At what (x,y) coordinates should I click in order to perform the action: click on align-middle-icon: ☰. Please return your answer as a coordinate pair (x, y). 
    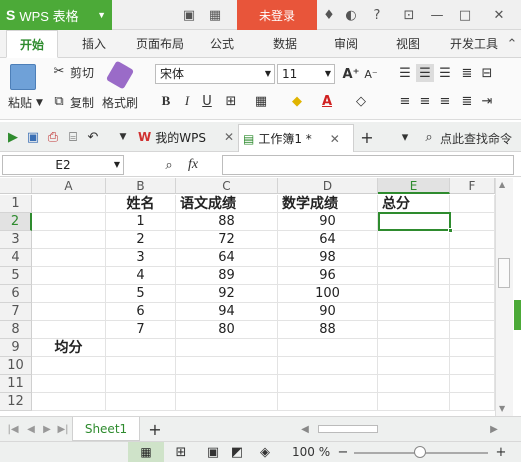
    Looking at the image, I should click on (425, 73).